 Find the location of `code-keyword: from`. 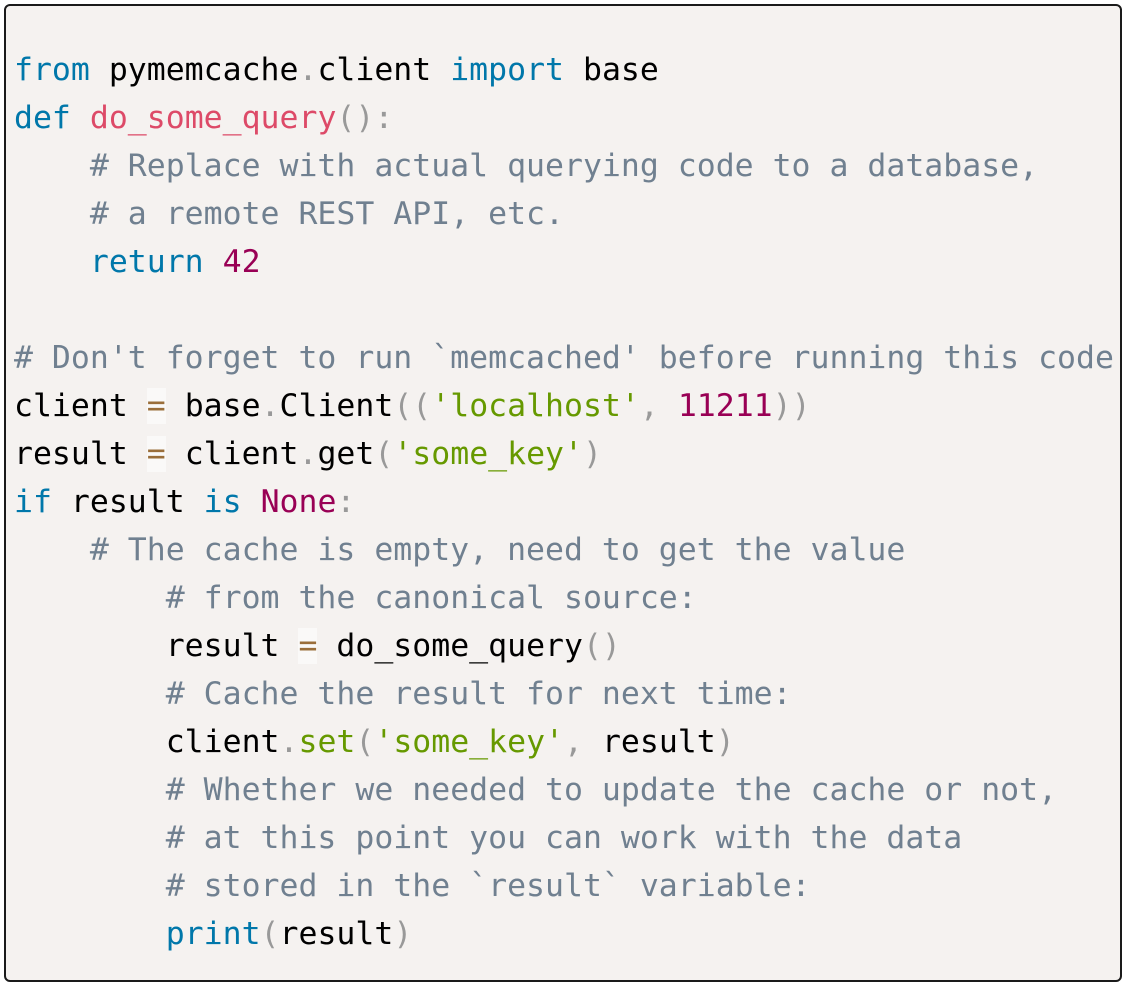

code-keyword: from is located at coordinates (52, 70).